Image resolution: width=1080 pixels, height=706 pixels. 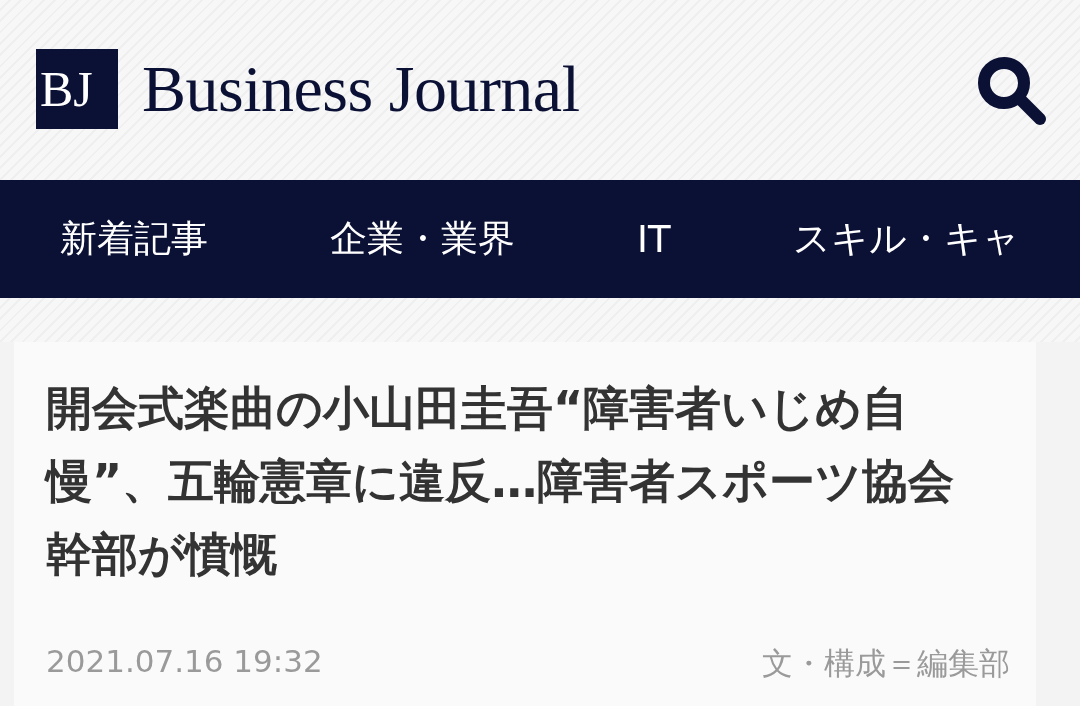 I want to click on article-date: 2021.07.16 19:32, so click(x=184, y=662).